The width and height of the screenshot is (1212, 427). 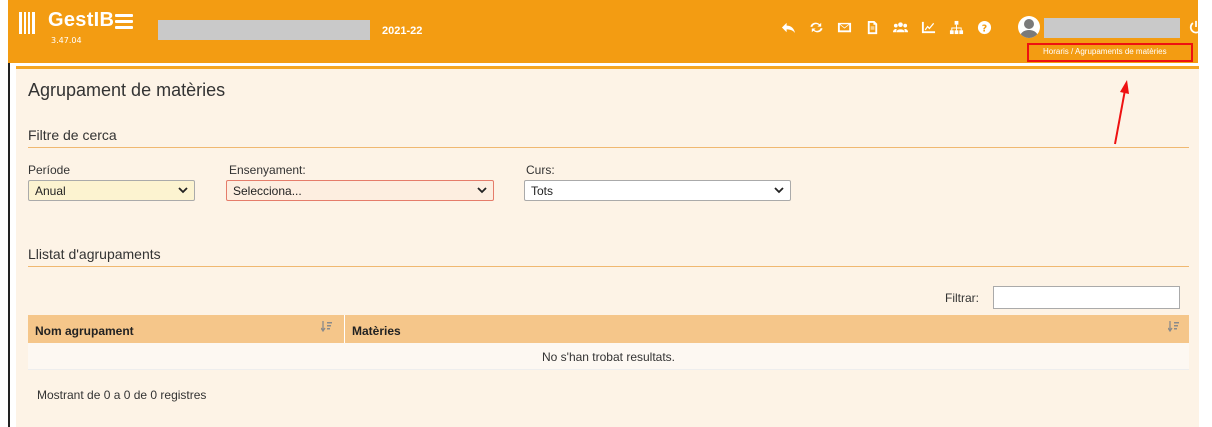 I want to click on column-header-nom-agrupament: Nom agrupament, so click(x=84, y=331).